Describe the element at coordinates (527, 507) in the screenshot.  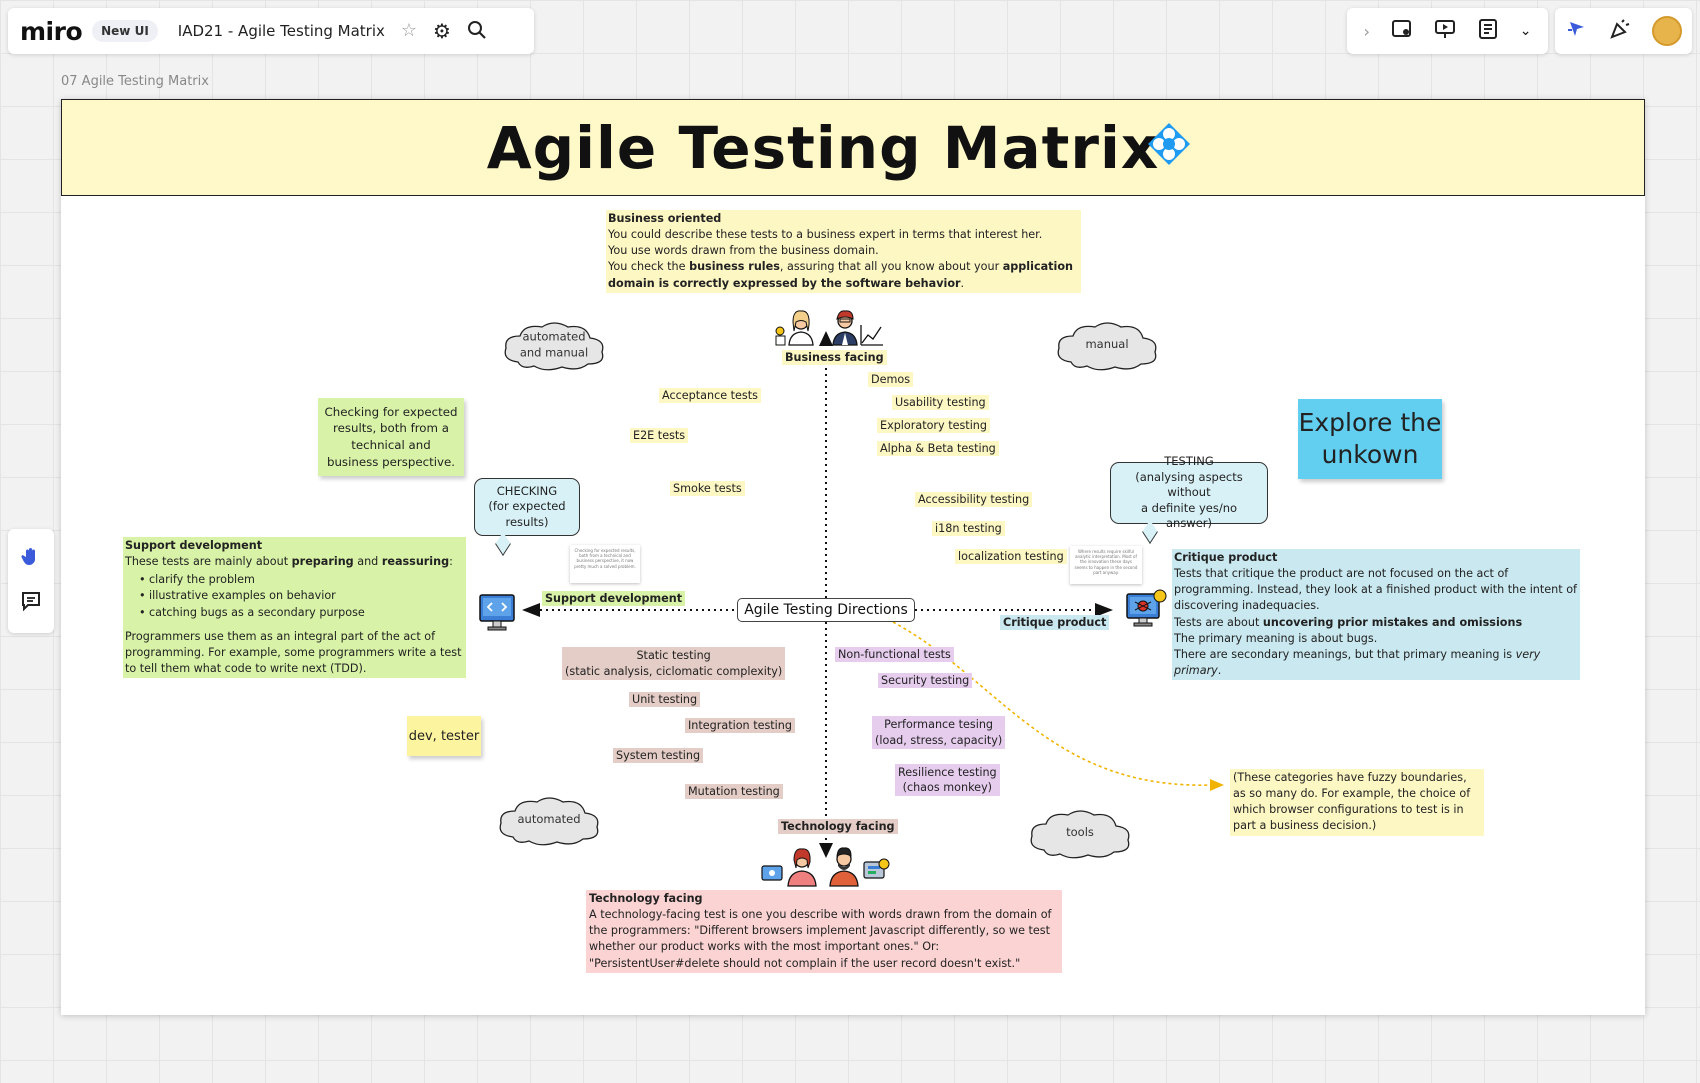
I see `checking-speech-bubble: CHECKING (for expected results)` at that location.